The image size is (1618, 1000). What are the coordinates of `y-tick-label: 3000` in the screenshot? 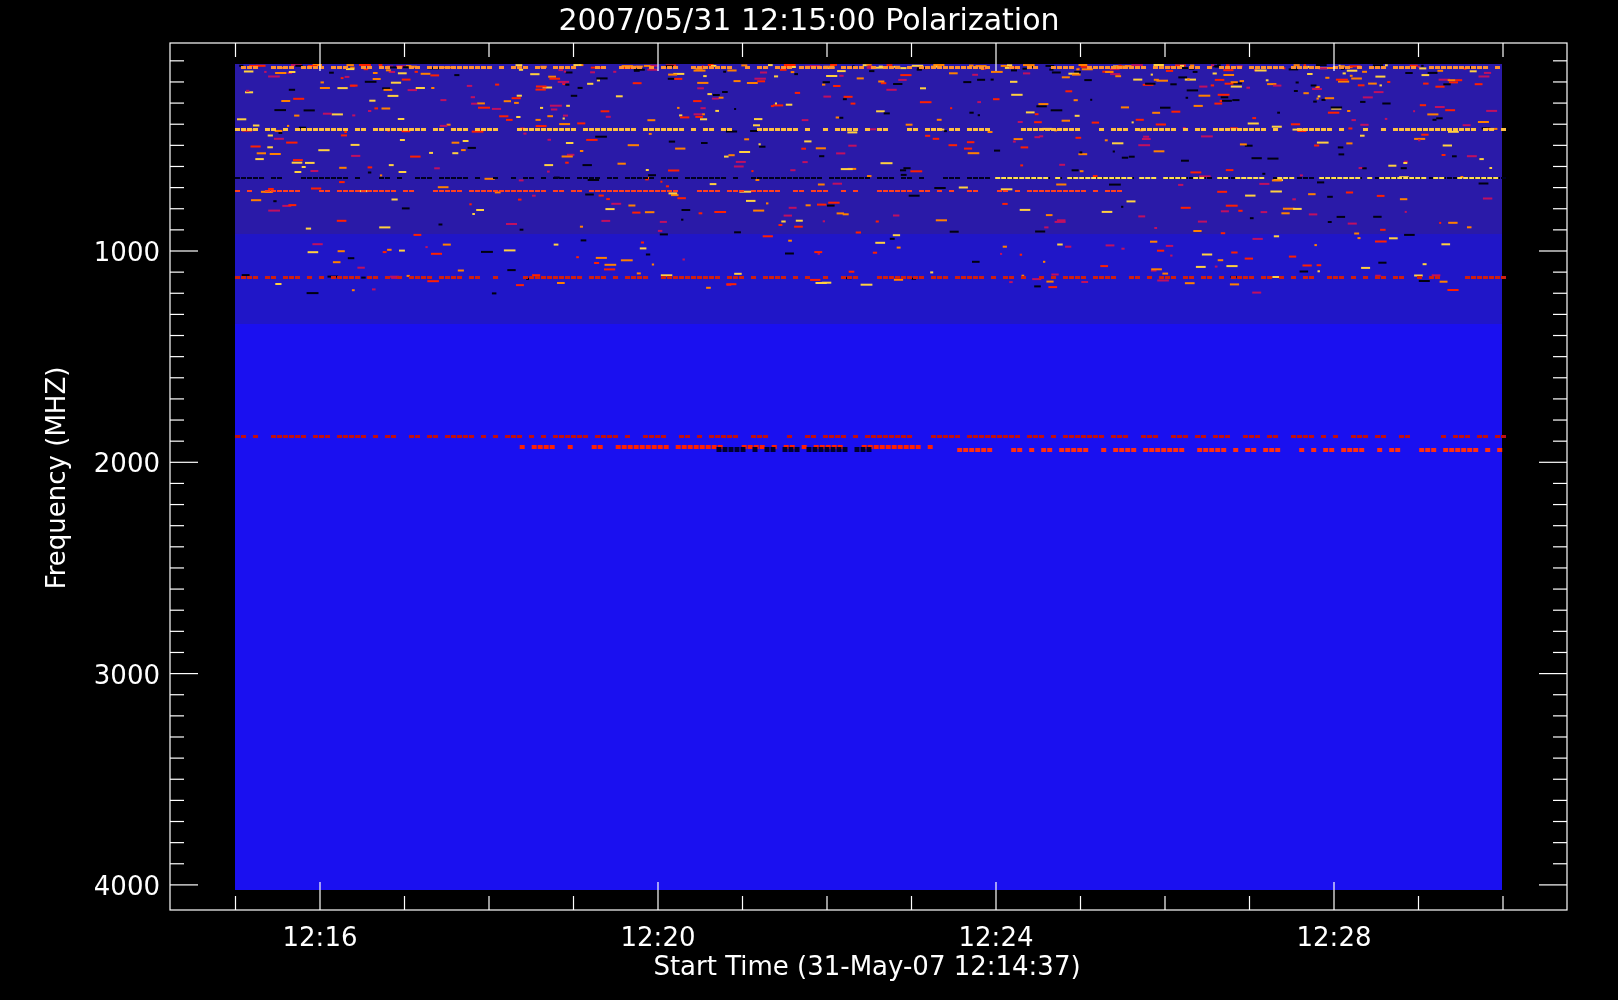 It's located at (126, 674).